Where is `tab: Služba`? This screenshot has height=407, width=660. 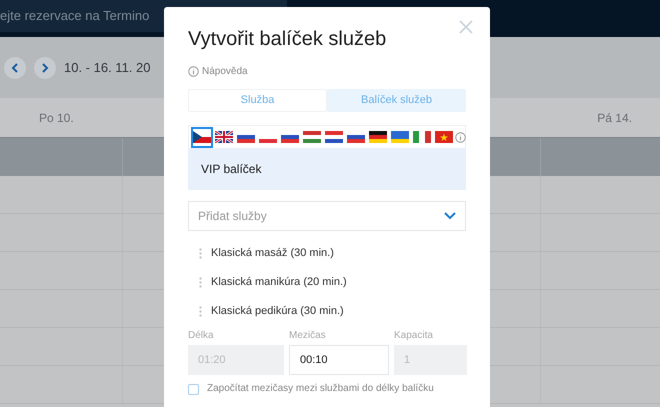
tab: Služba is located at coordinates (257, 100).